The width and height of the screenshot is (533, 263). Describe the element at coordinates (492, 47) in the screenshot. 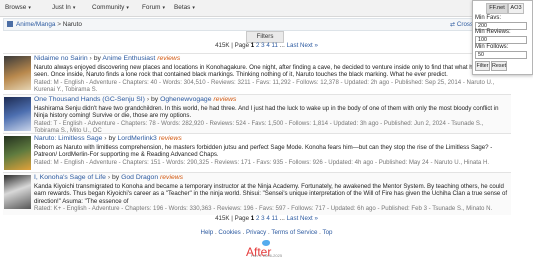

I see `min-follows-label: Min Follows:` at that location.